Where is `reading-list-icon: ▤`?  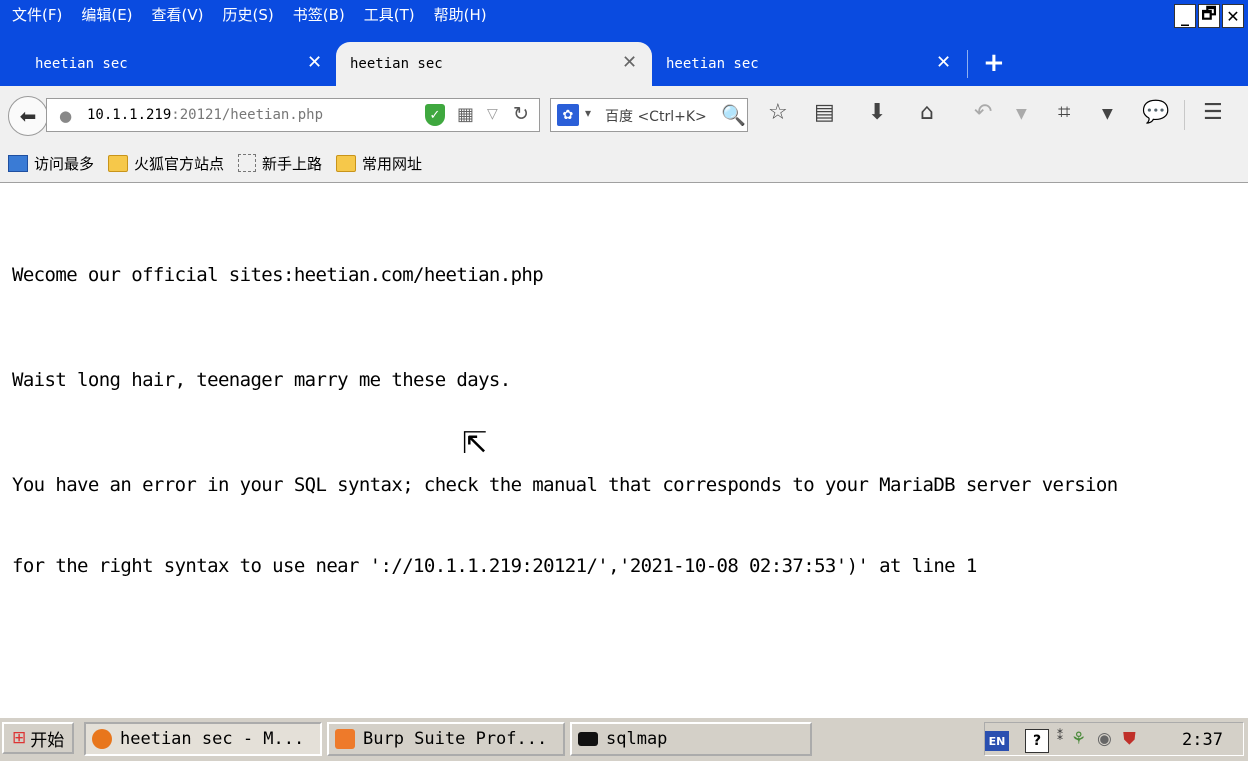 reading-list-icon: ▤ is located at coordinates (824, 112).